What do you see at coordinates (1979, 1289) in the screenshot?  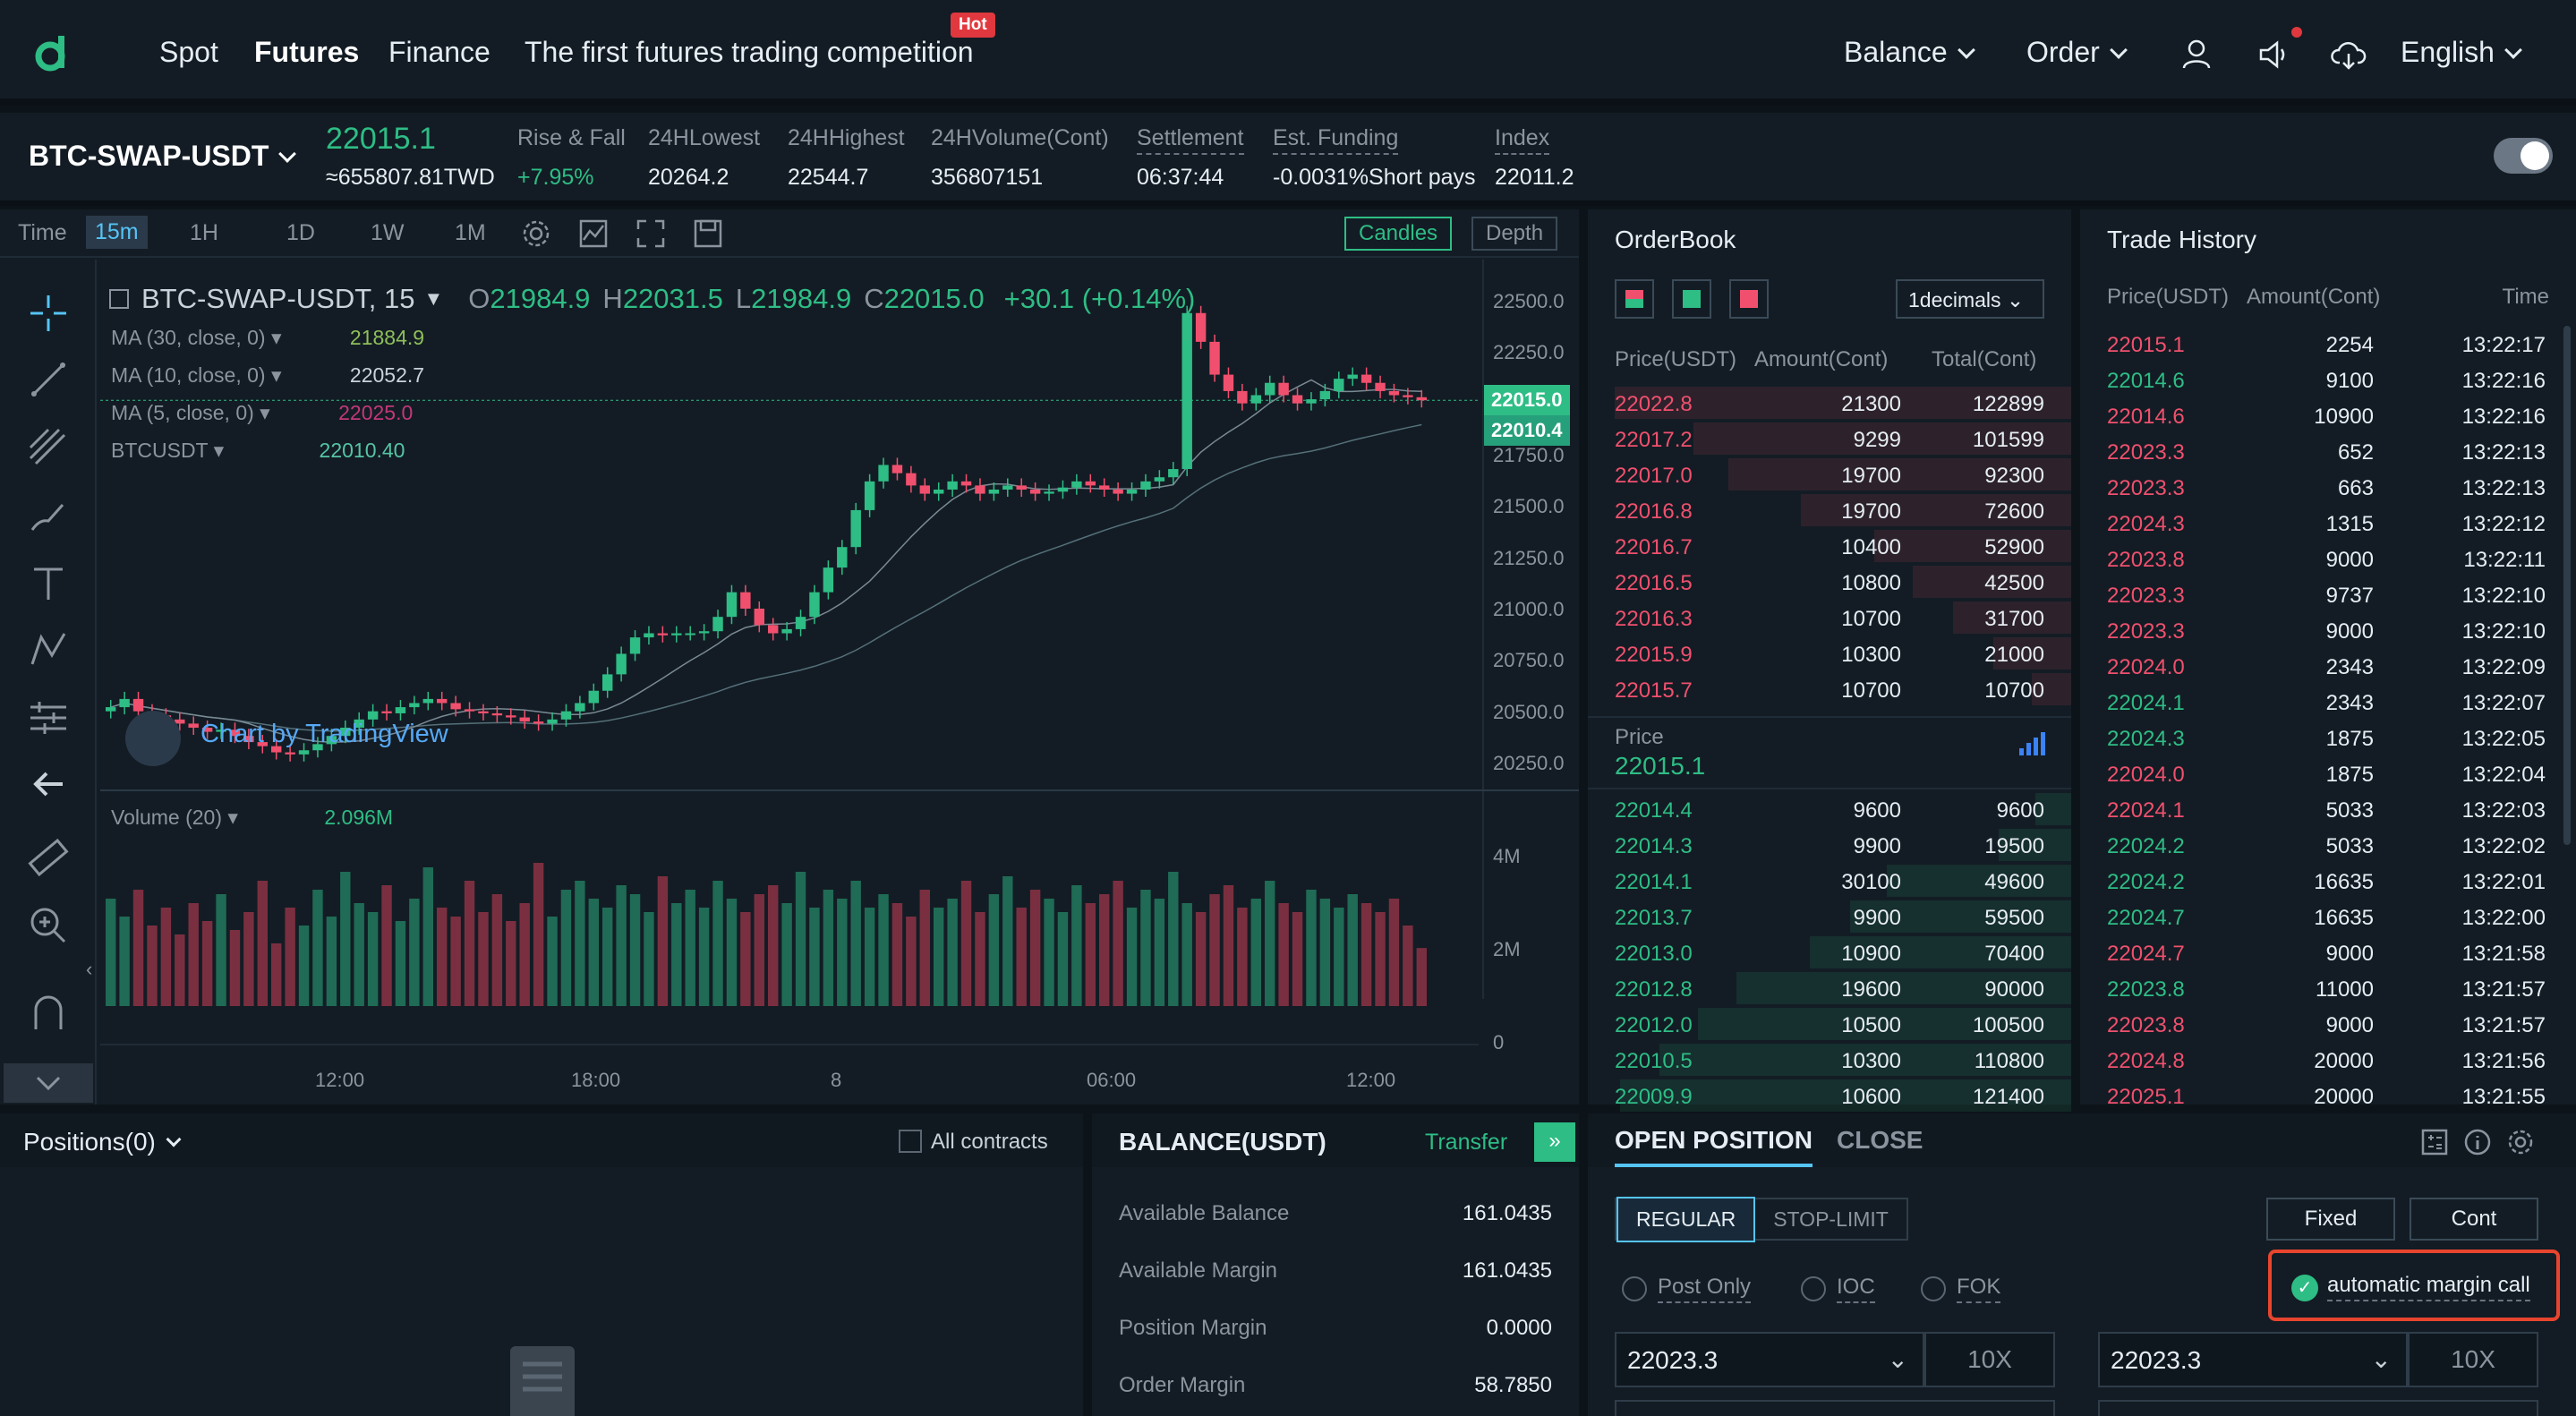 I see `fok-label: FOK` at bounding box center [1979, 1289].